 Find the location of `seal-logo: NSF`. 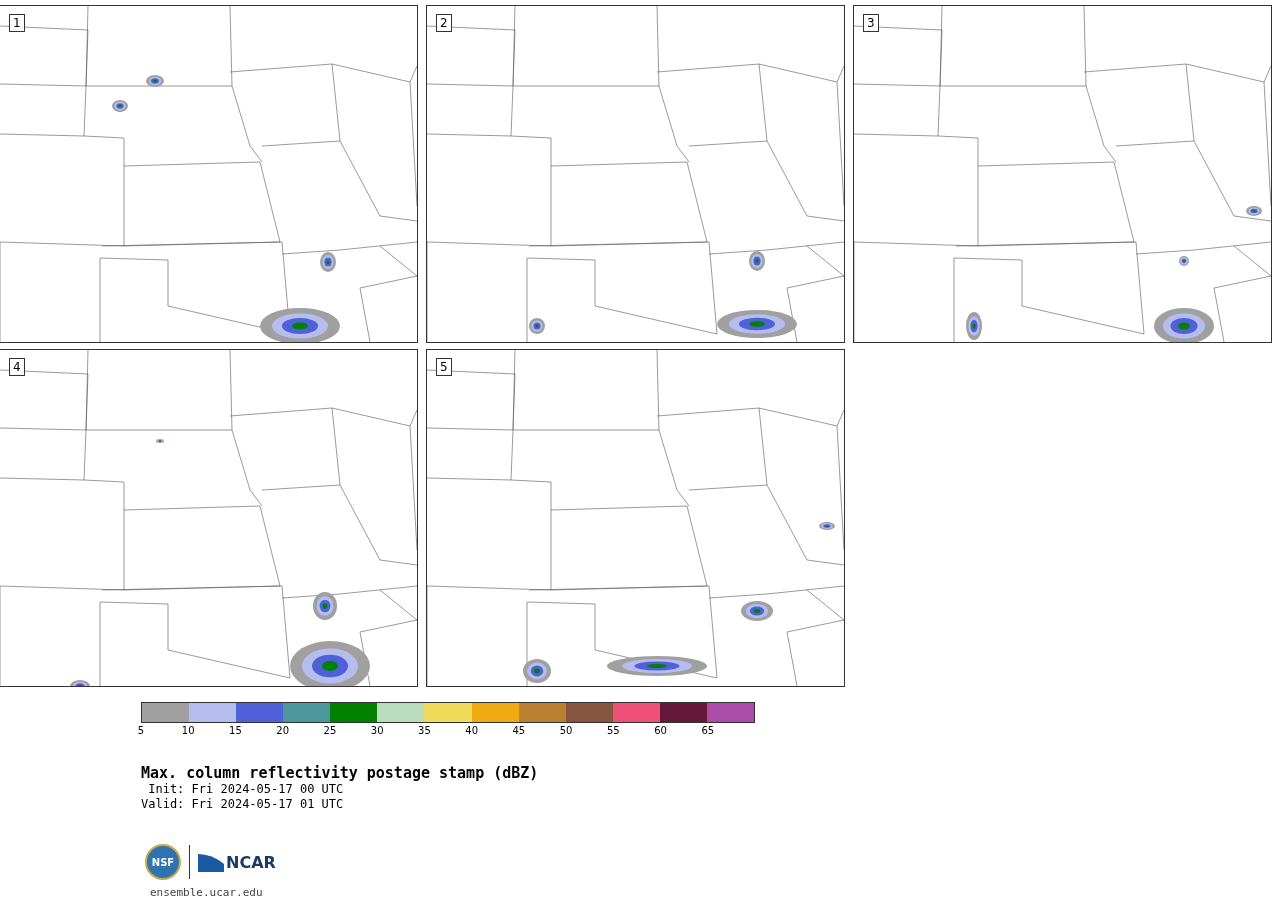

seal-logo: NSF is located at coordinates (163, 862).